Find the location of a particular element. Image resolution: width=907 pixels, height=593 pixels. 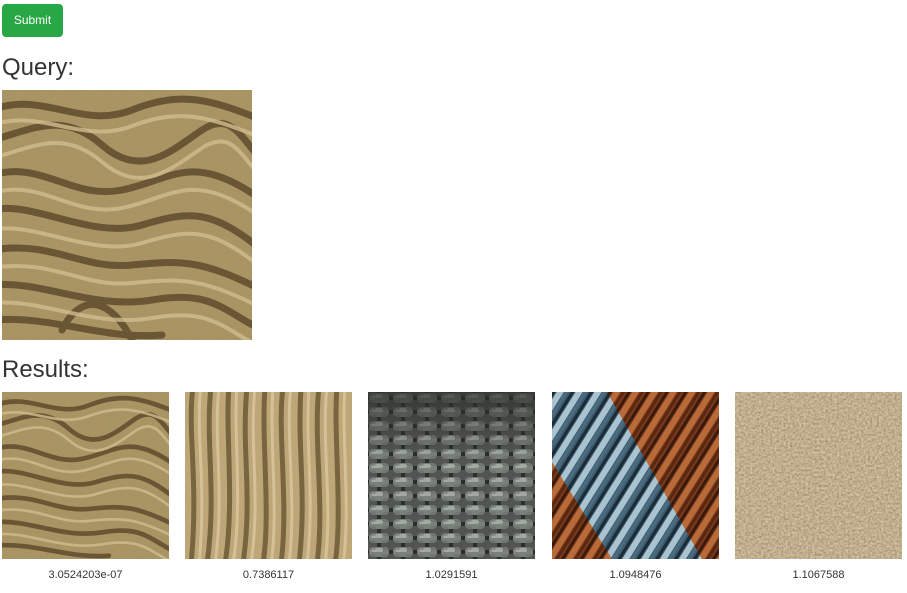

result-item: 1.0948476 is located at coordinates (635, 487).